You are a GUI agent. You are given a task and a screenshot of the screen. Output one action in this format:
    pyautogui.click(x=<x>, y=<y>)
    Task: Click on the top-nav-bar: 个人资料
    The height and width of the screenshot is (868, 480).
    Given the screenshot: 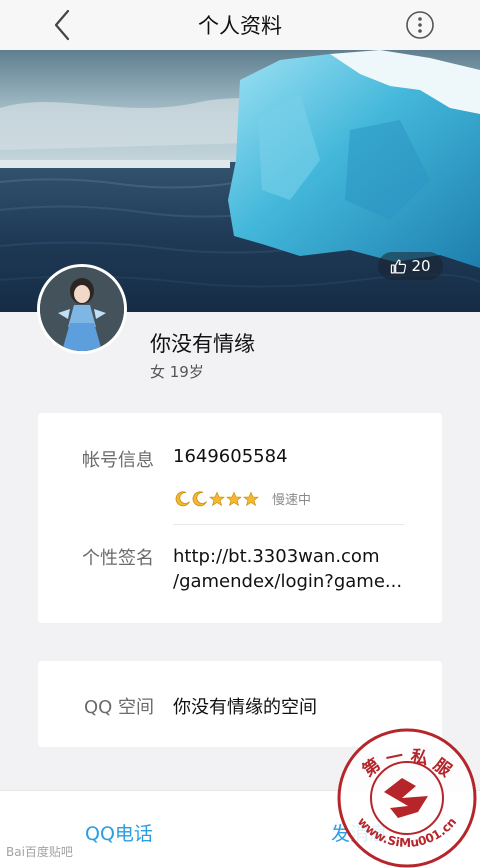 What is the action you would take?
    pyautogui.click(x=240, y=25)
    